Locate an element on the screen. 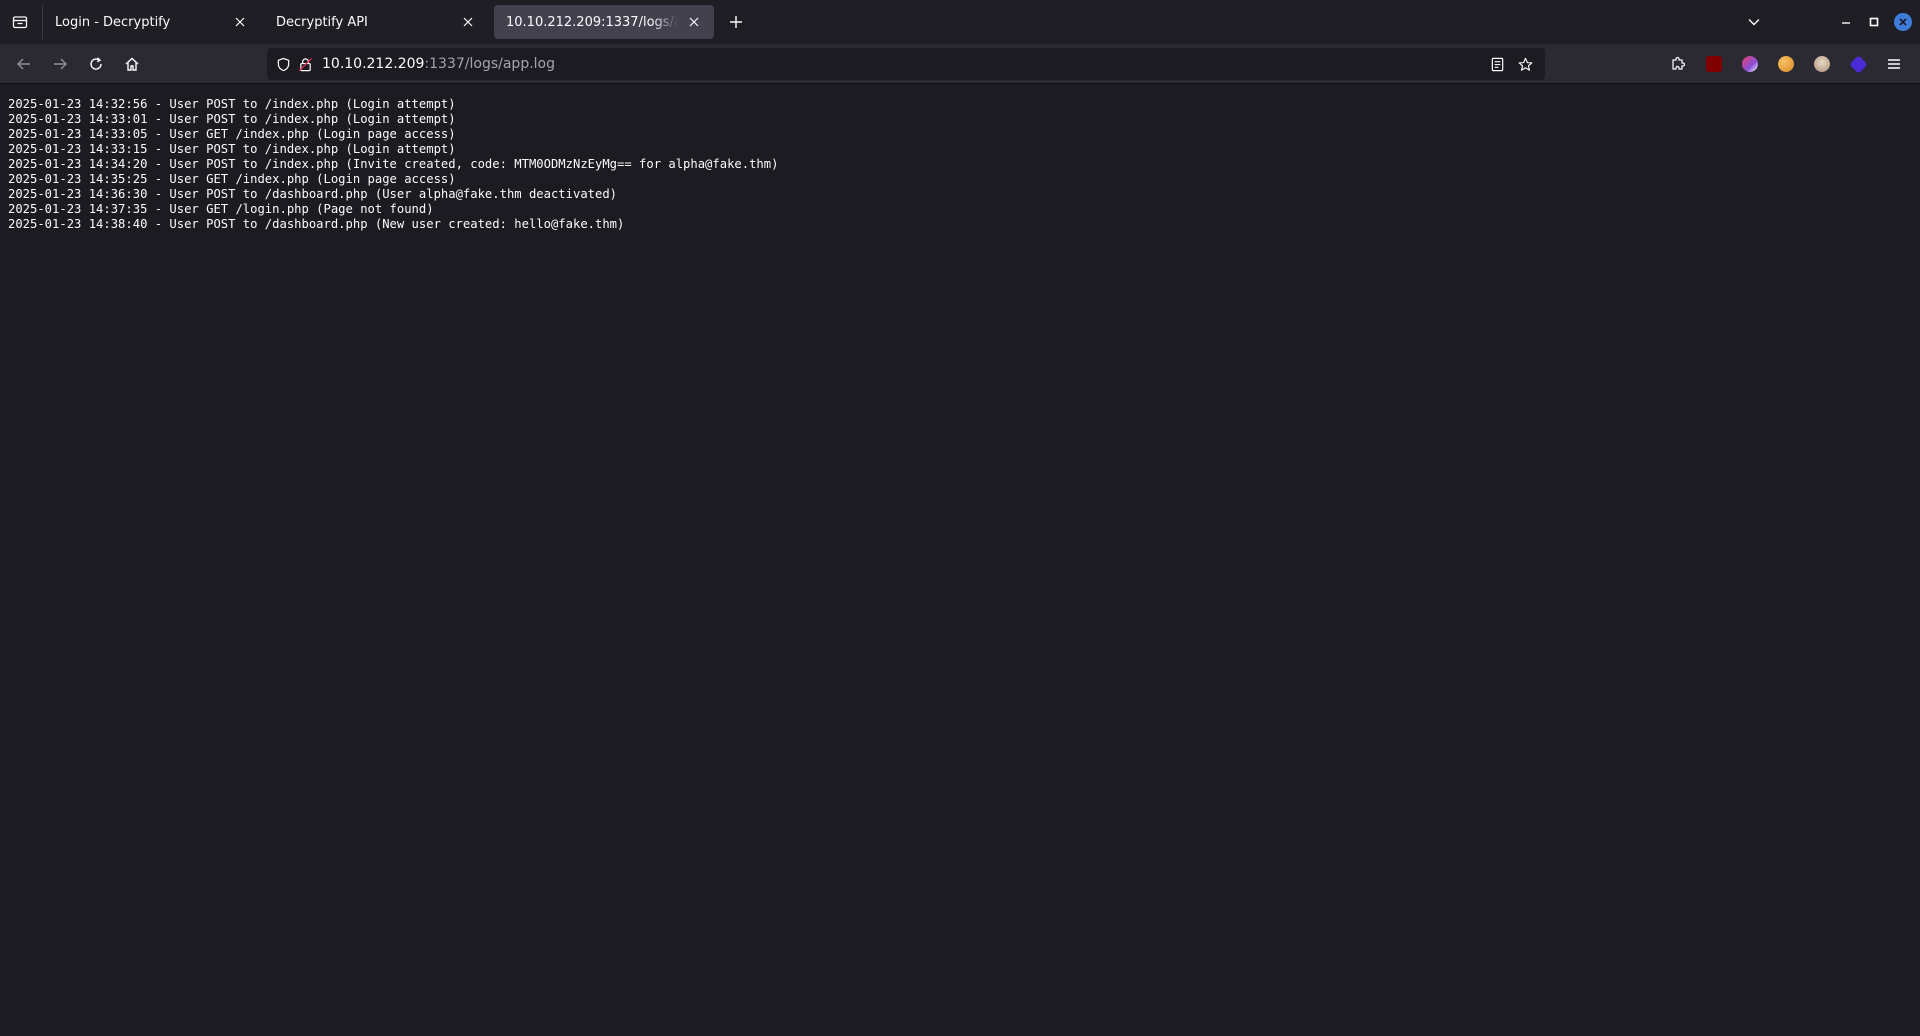 The image size is (1920, 1036). ublock-origin-button is located at coordinates (1714, 64).